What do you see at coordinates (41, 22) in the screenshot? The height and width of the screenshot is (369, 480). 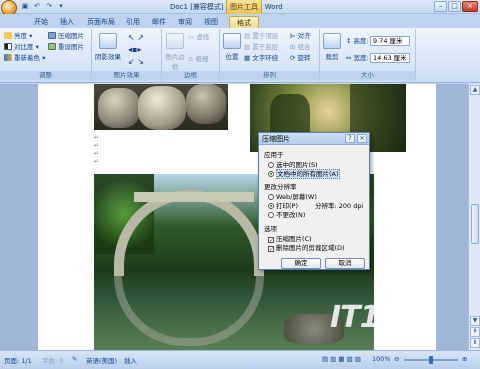 I see `tab-home: 开始` at bounding box center [41, 22].